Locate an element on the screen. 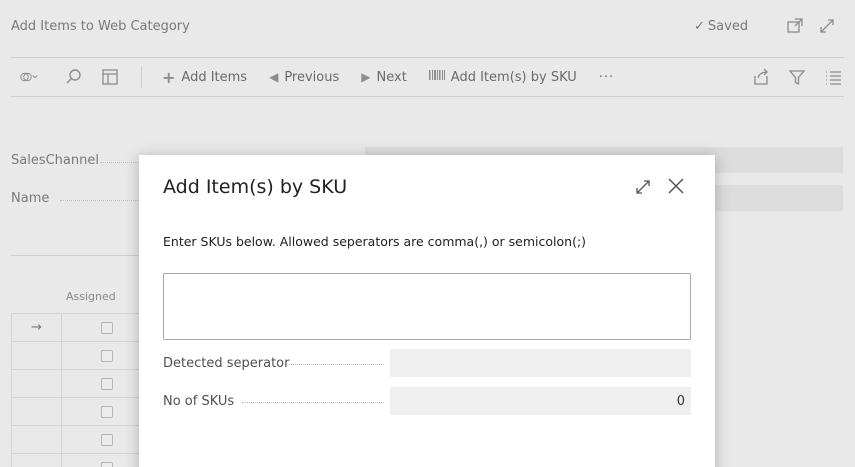 The width and height of the screenshot is (855, 467). expand-dialog-icon is located at coordinates (643, 187).